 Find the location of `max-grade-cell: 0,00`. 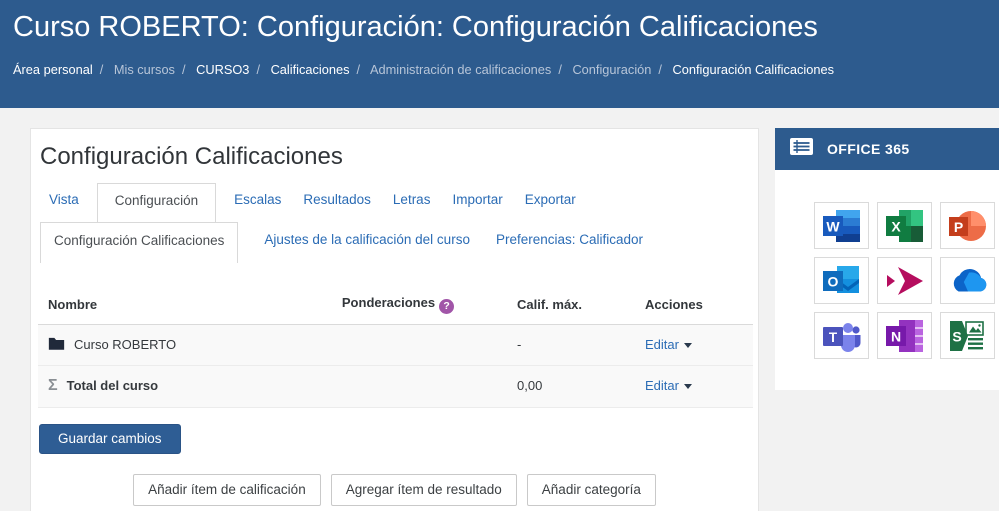

max-grade-cell: 0,00 is located at coordinates (530, 385).